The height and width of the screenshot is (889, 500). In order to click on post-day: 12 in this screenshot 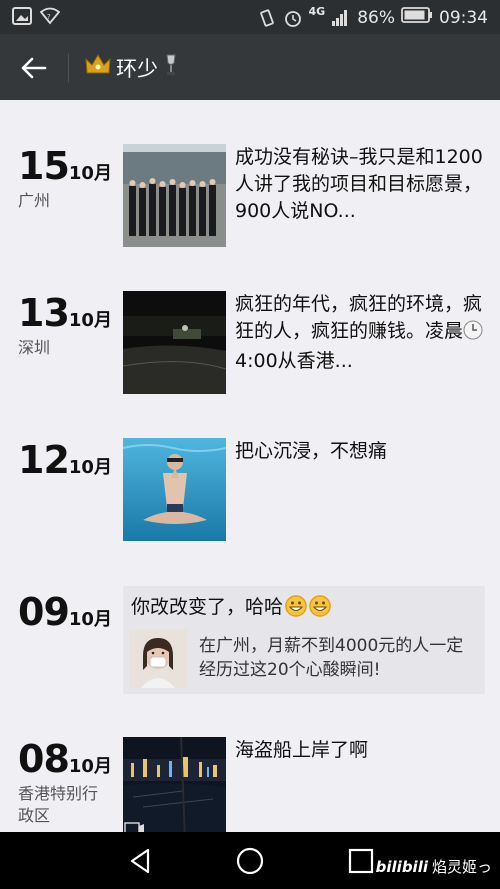, I will do `click(44, 460)`.